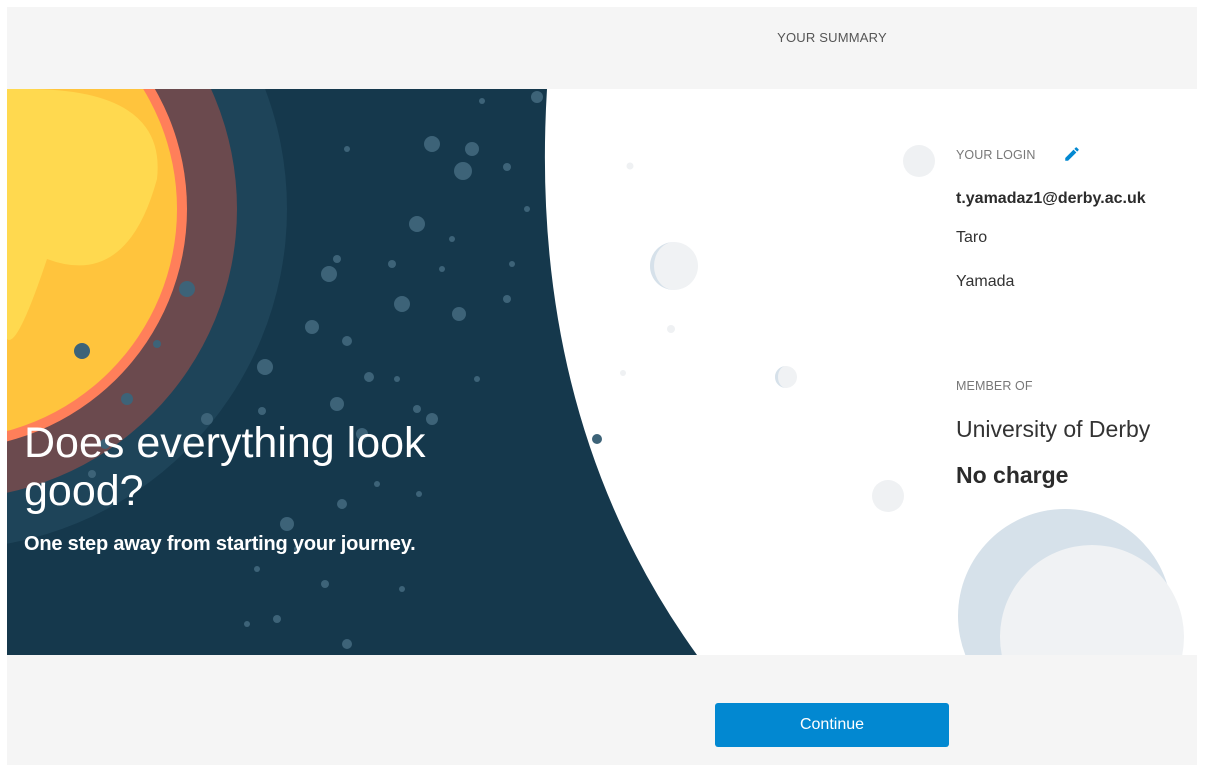 This screenshot has height=765, width=1226. Describe the element at coordinates (972, 237) in the screenshot. I see `first-name: Taro` at that location.